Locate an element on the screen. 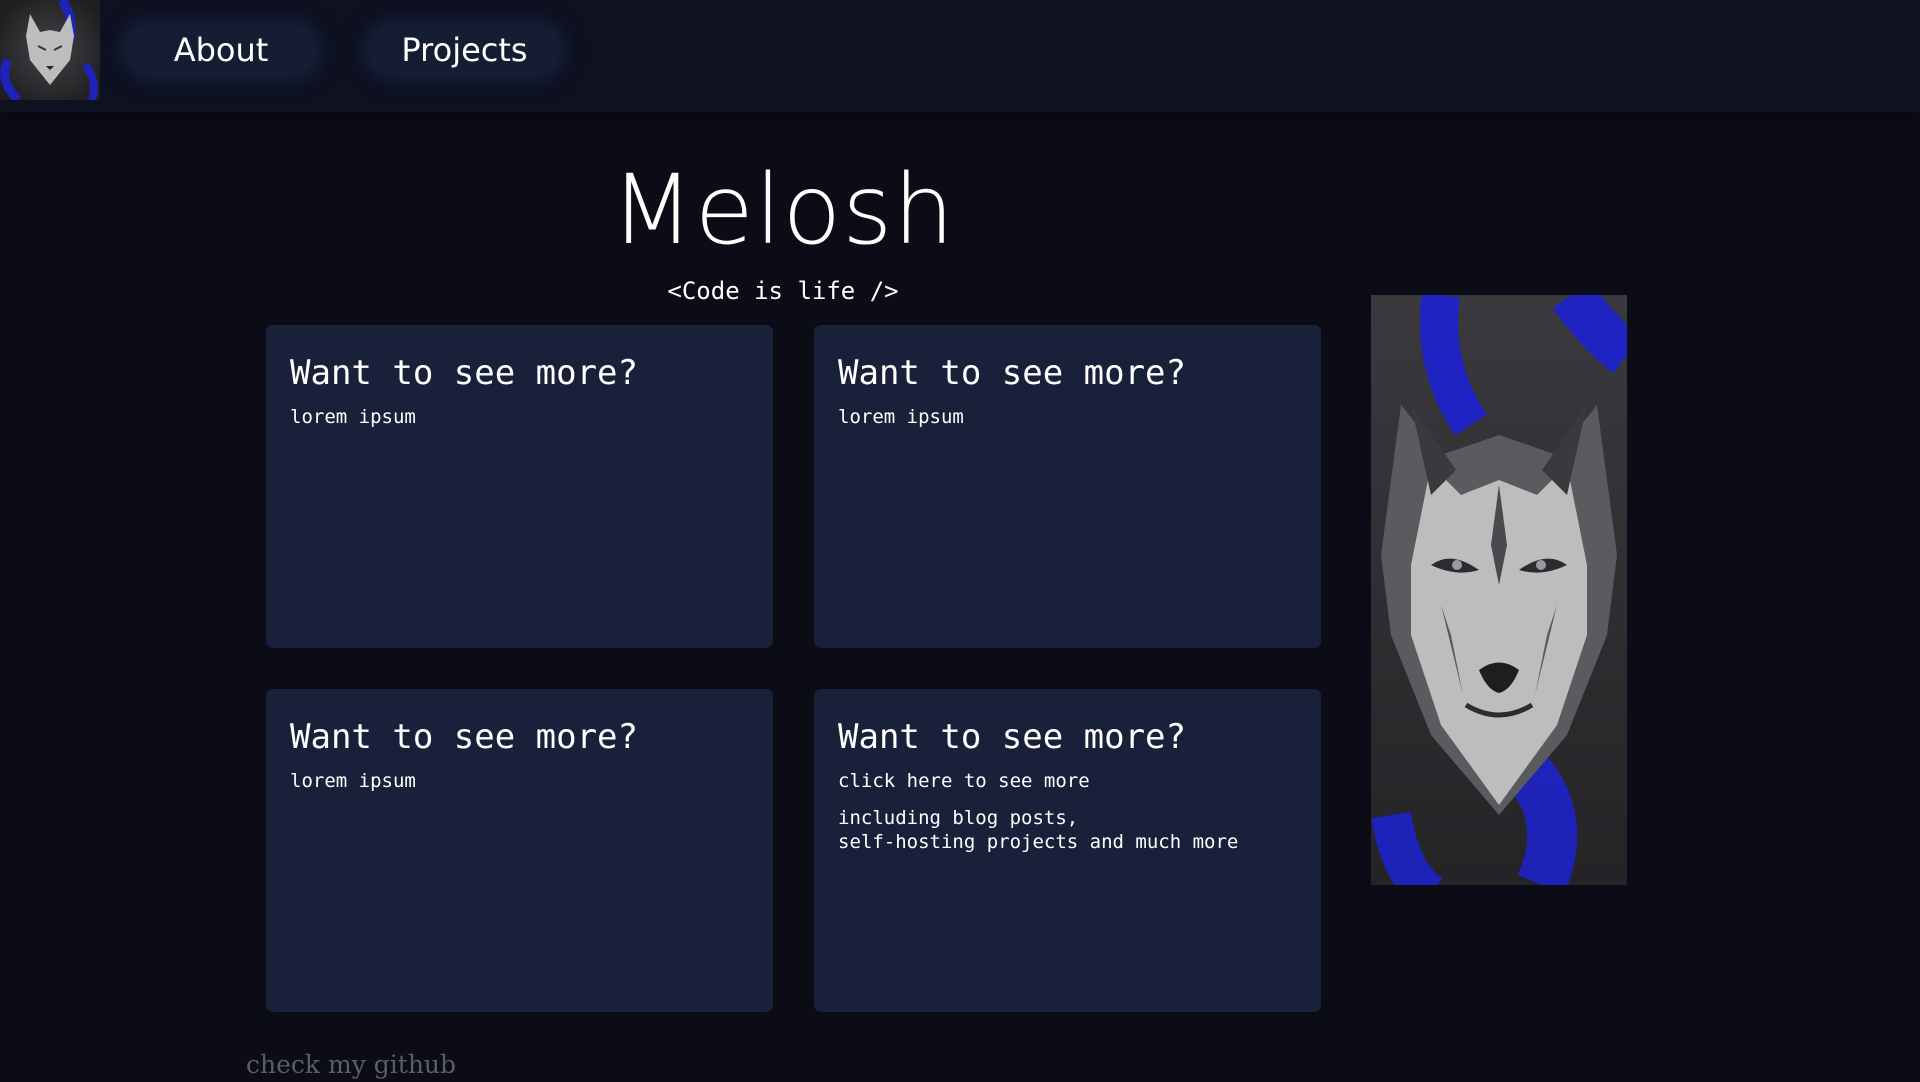  wolf-portrait-icon is located at coordinates (1499, 590).